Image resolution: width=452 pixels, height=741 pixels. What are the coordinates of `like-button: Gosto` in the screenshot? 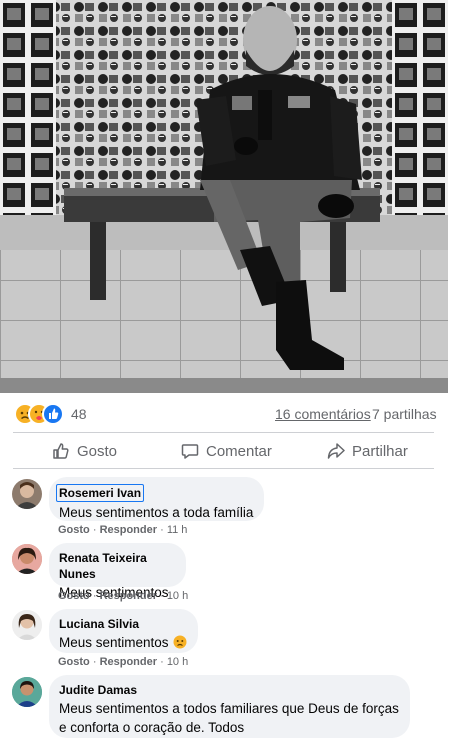 It's located at (84, 451).